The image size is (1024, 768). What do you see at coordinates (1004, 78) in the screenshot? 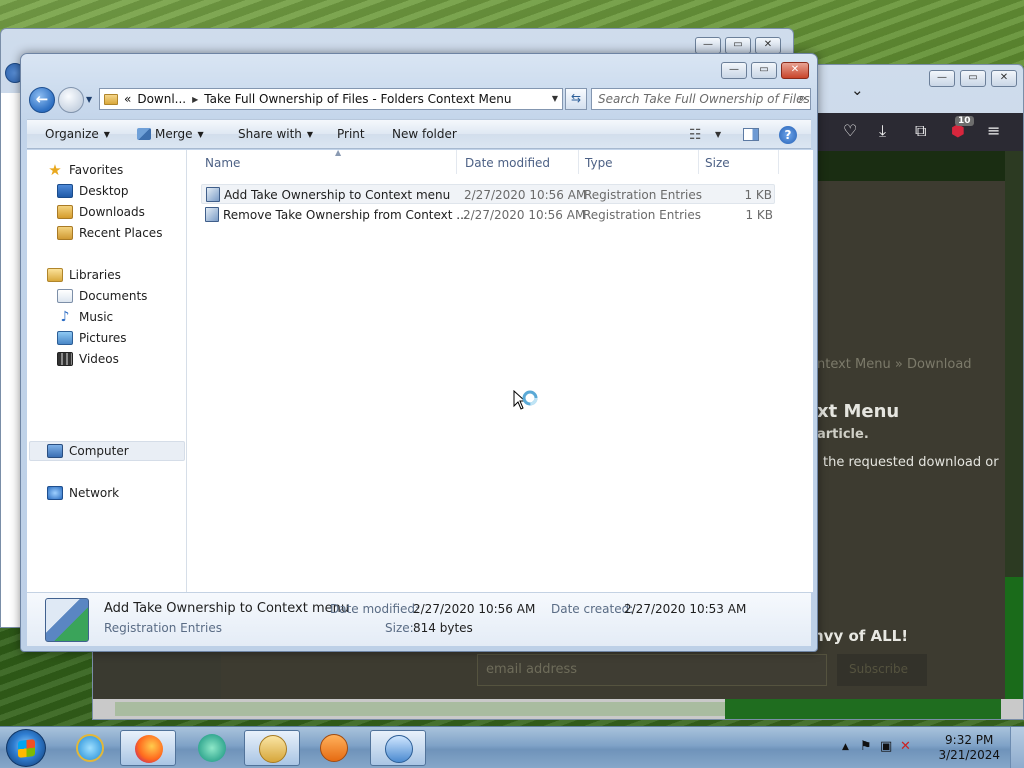
I see `ff-close-button: ✕` at bounding box center [1004, 78].